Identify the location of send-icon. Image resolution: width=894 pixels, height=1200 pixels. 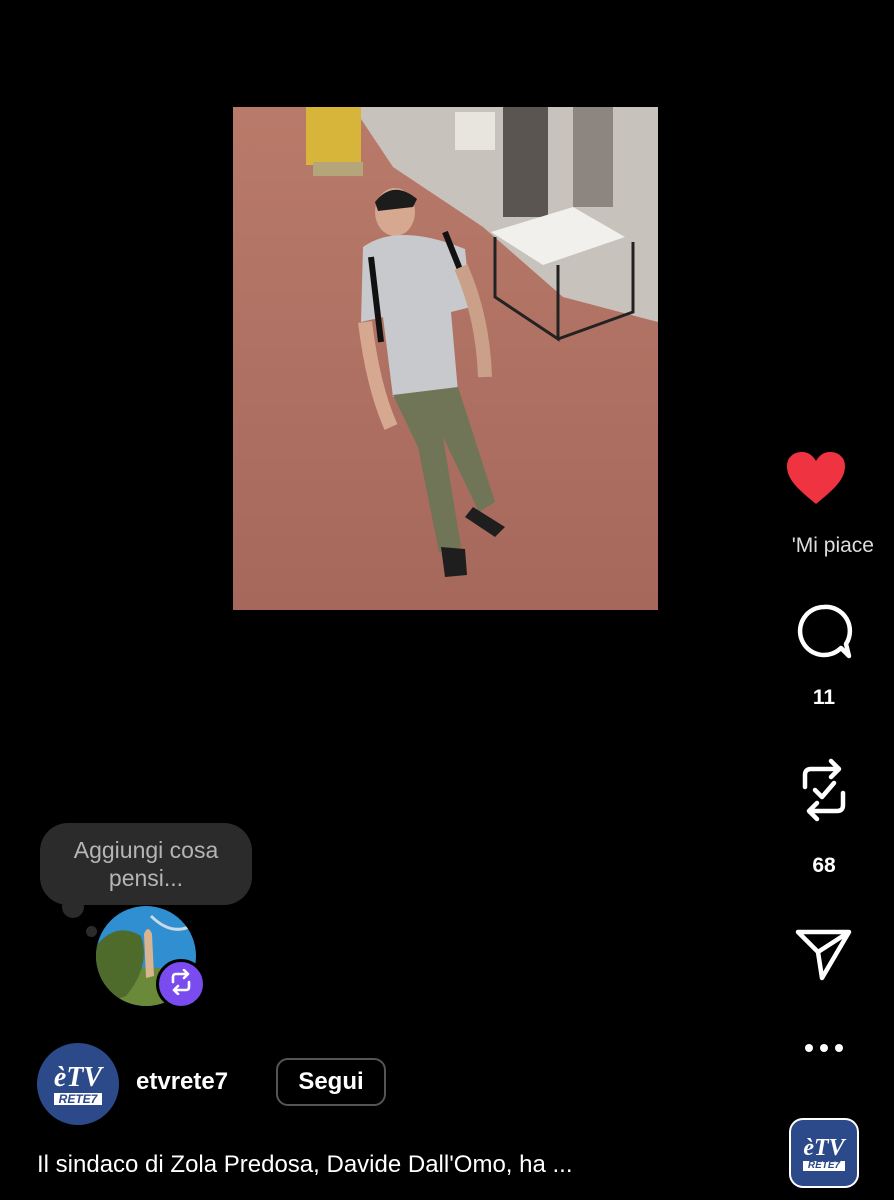
(824, 956).